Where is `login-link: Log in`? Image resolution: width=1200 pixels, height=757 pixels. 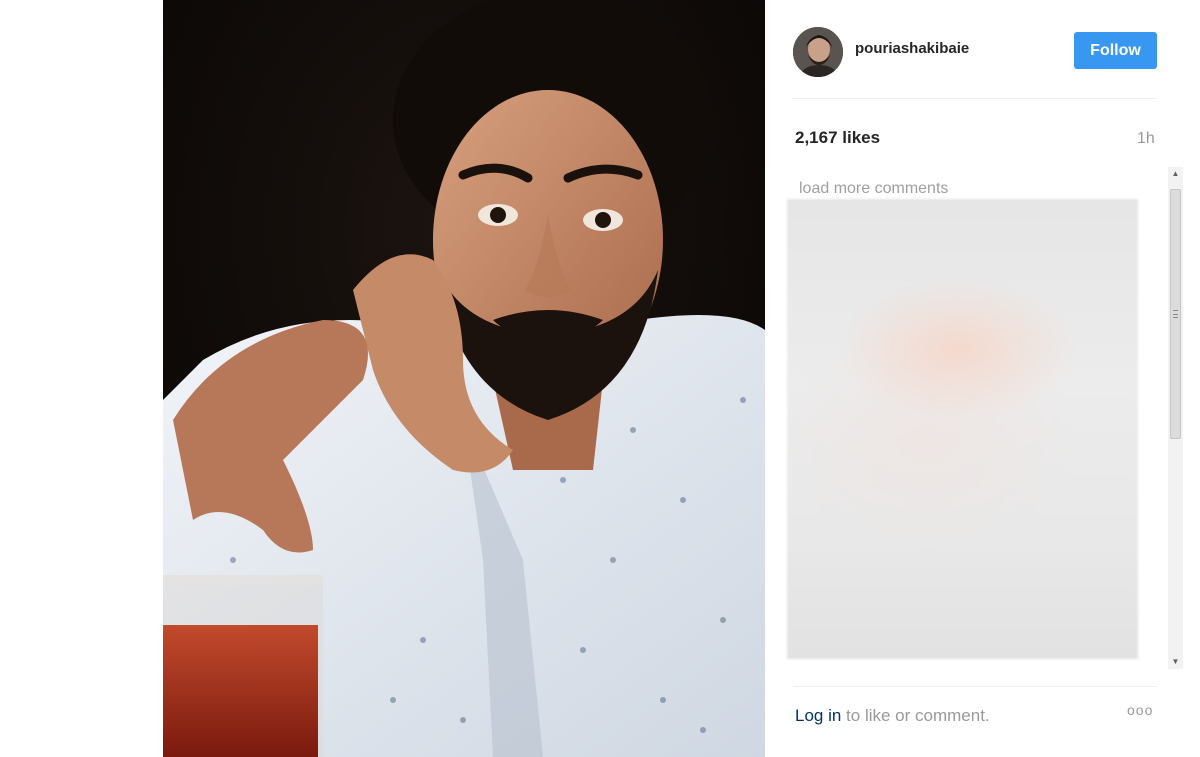
login-link: Log in is located at coordinates (818, 715).